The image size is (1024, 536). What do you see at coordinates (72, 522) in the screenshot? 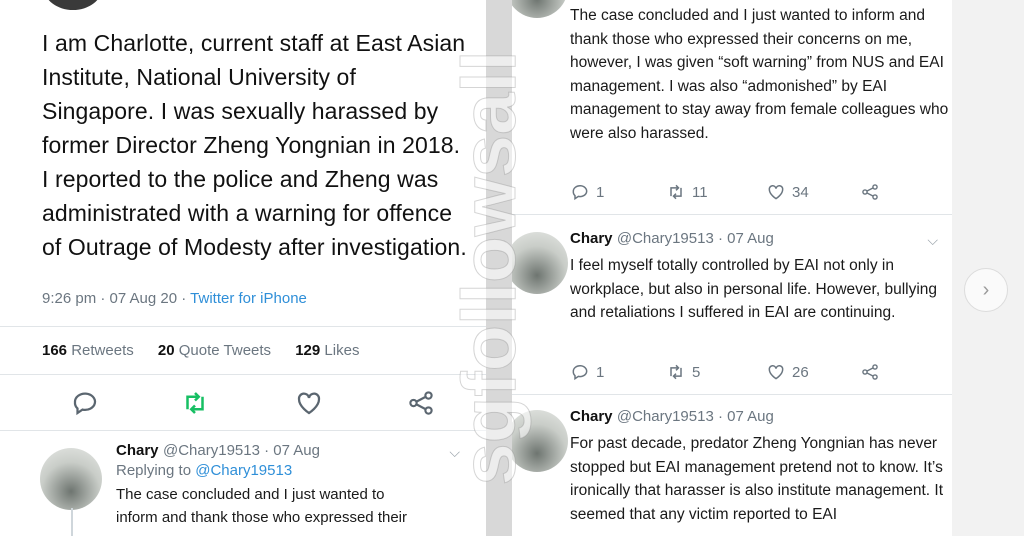
I see `thread-line` at bounding box center [72, 522].